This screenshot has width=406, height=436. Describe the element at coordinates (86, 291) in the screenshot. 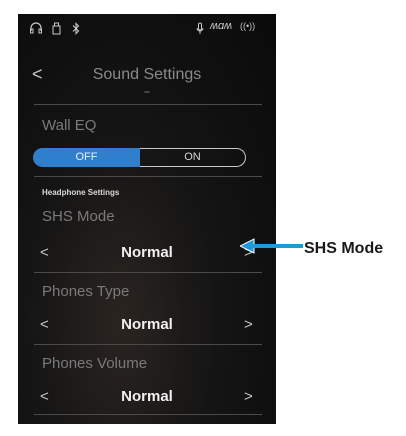

I see `phones-type-label: Phones Type` at that location.